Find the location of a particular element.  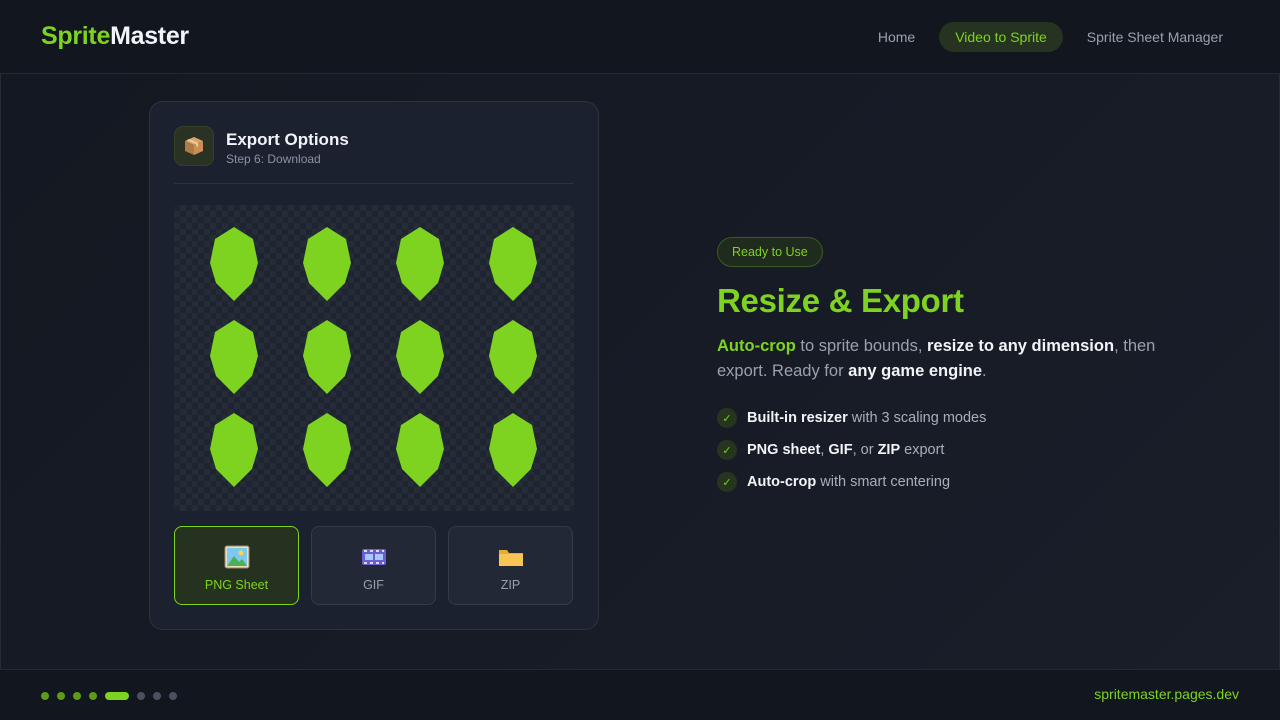

feature-text: Auto-crop with smart centering is located at coordinates (848, 482).